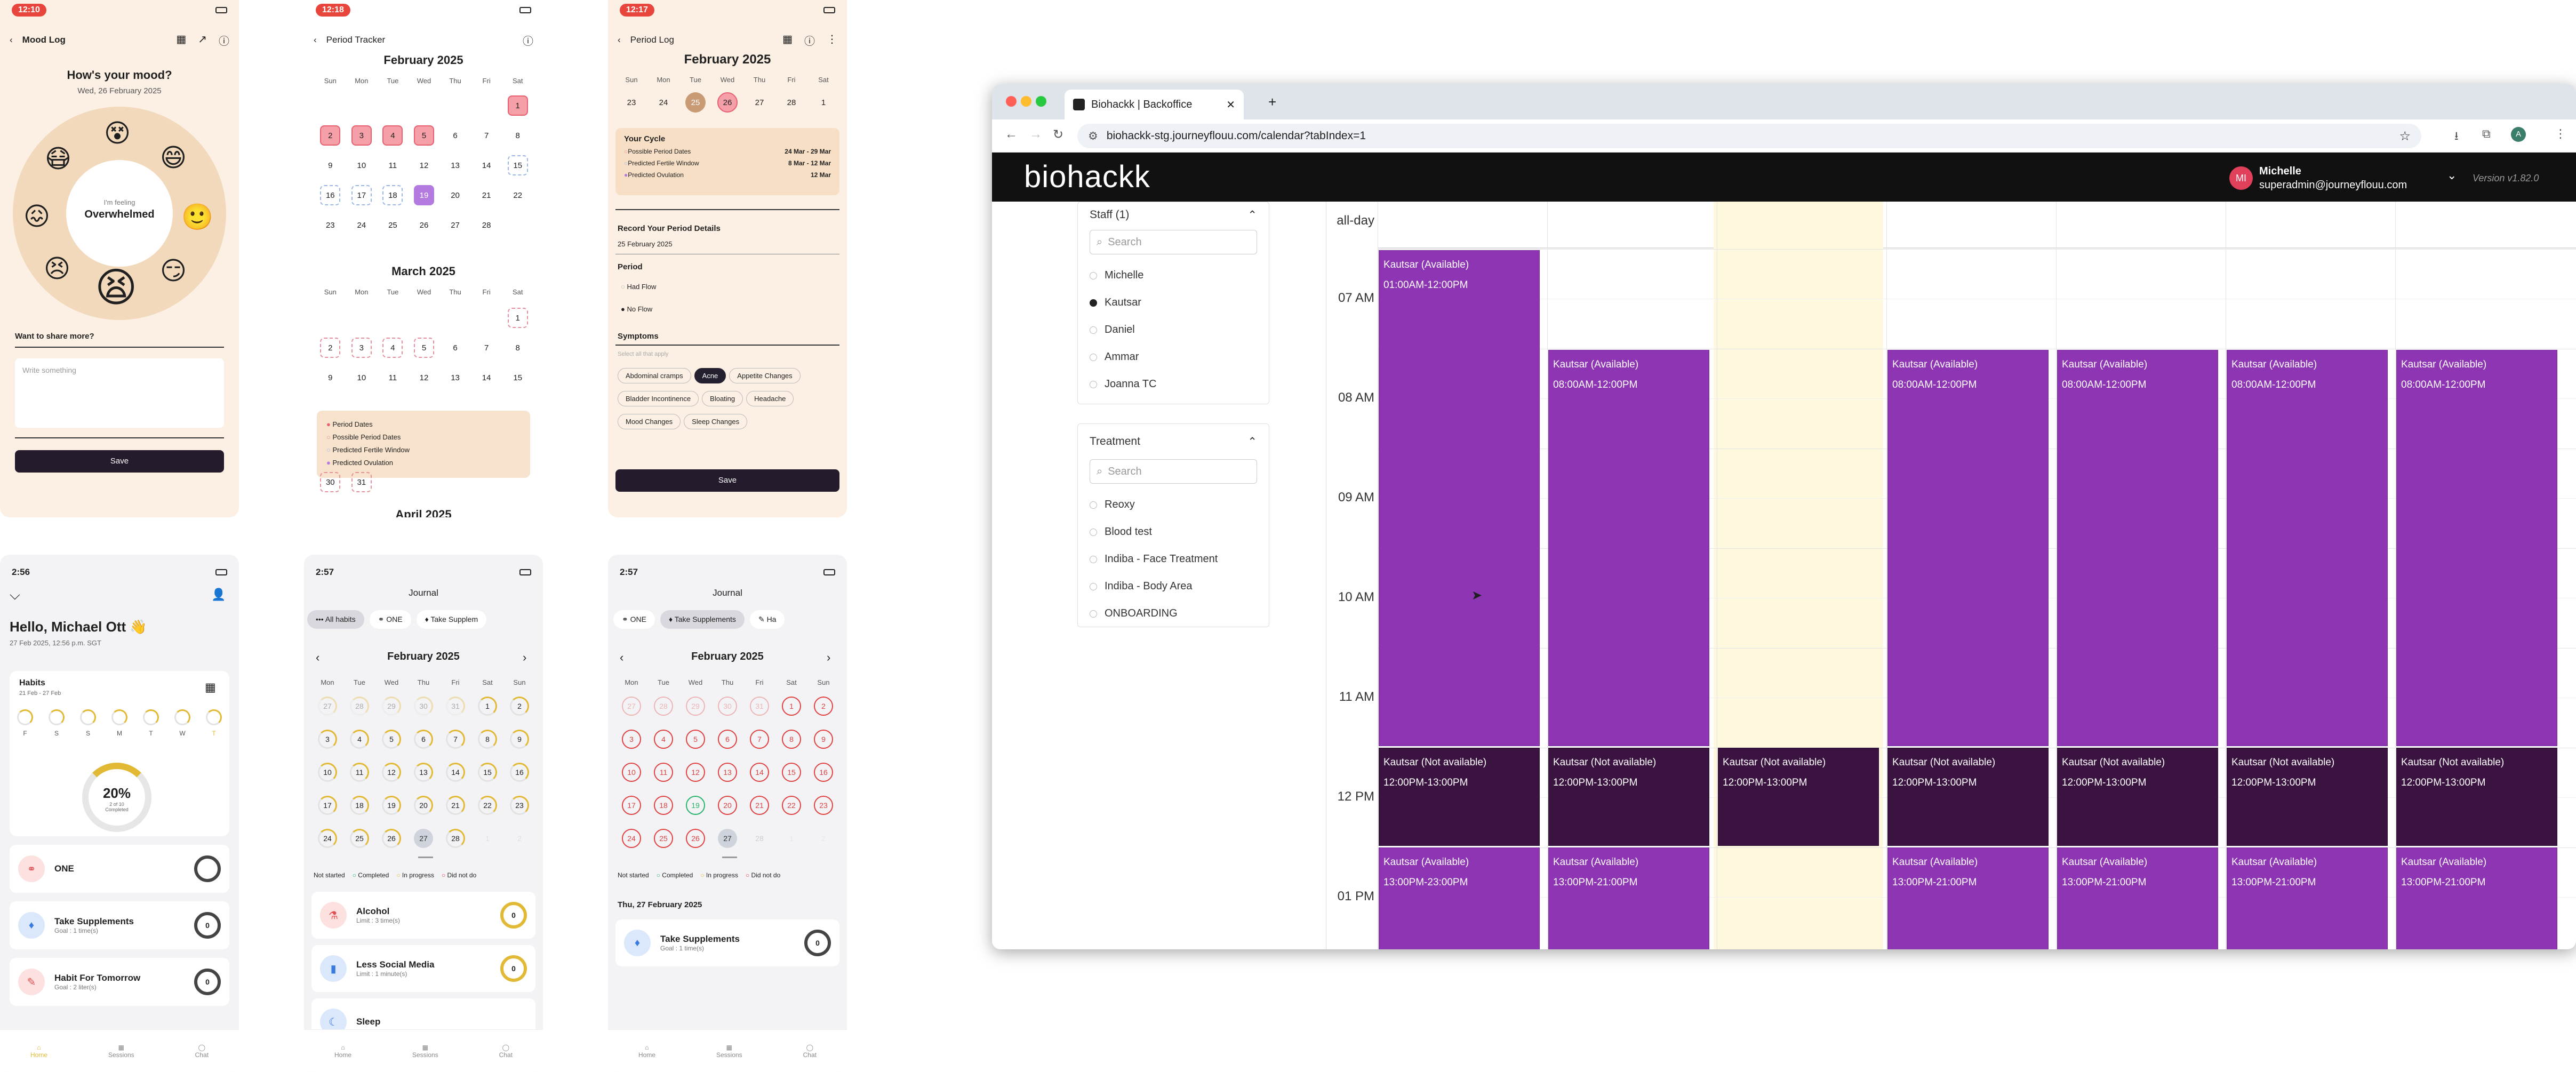  I want to click on day-cell: 18, so click(663, 805).